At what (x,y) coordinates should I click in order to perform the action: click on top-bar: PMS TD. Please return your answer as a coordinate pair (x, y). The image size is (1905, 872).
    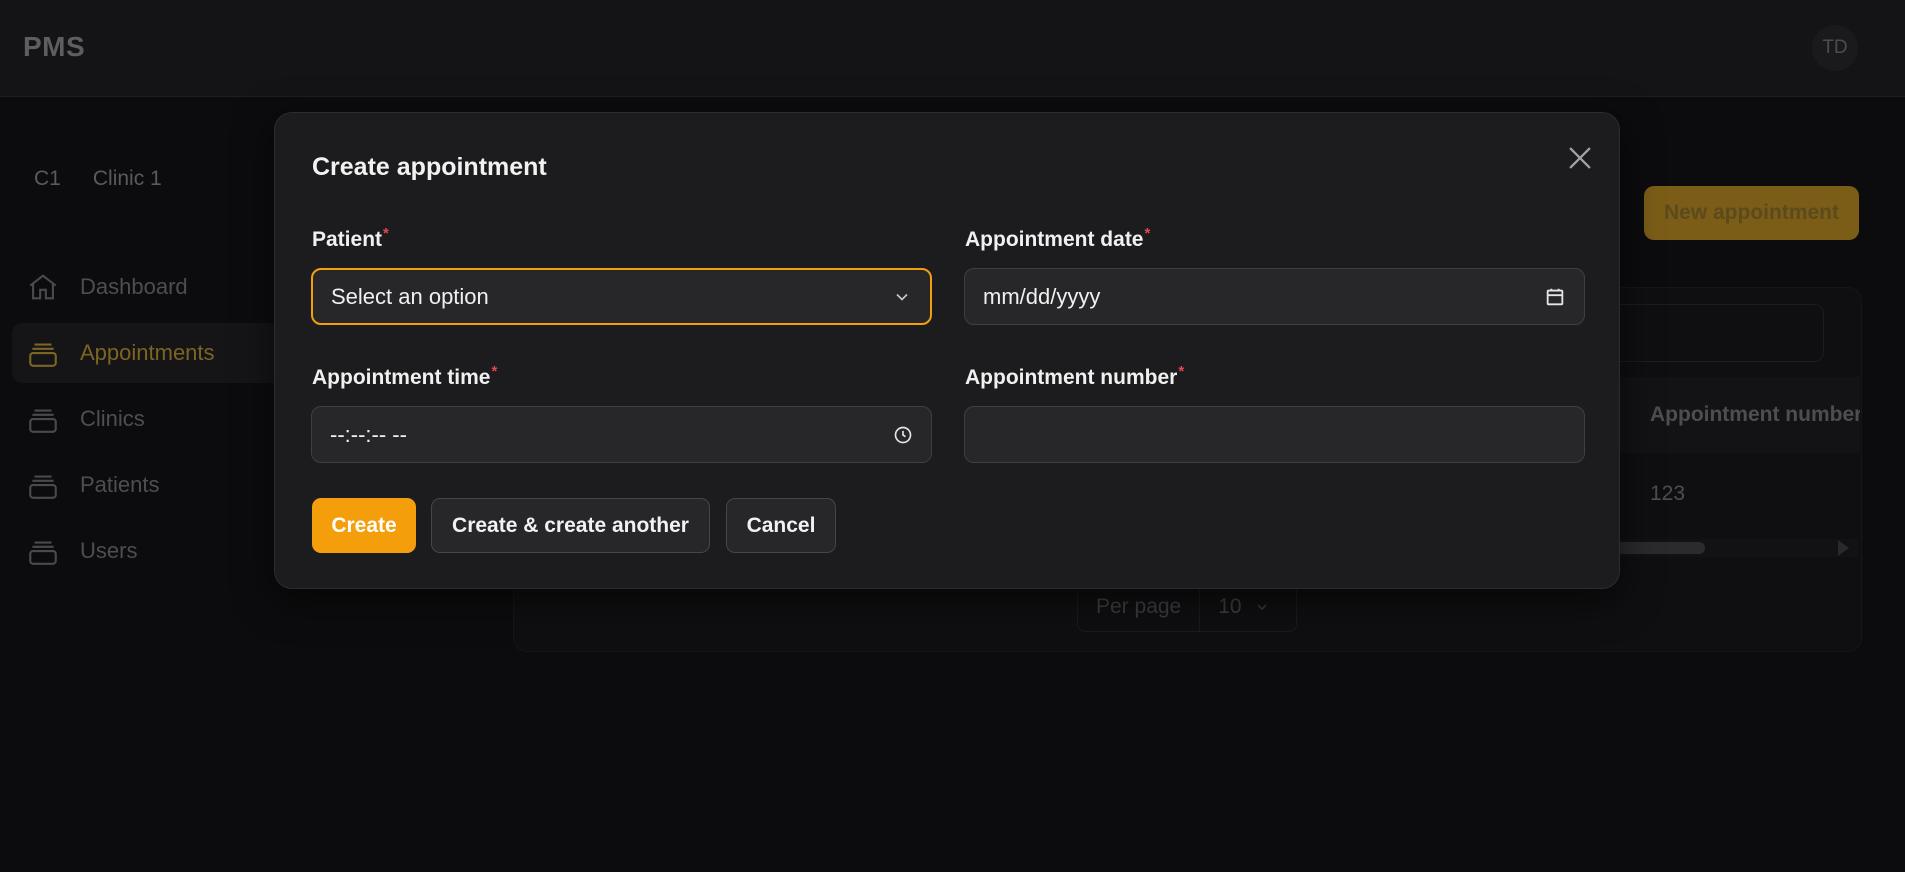
    Looking at the image, I should click on (952, 48).